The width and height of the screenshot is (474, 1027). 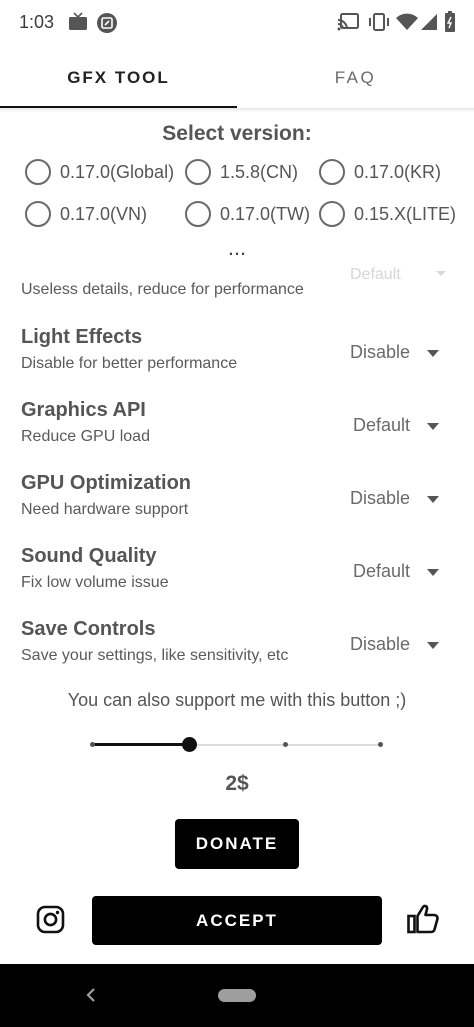 I want to click on setting-title: Graphics API, so click(x=83, y=410).